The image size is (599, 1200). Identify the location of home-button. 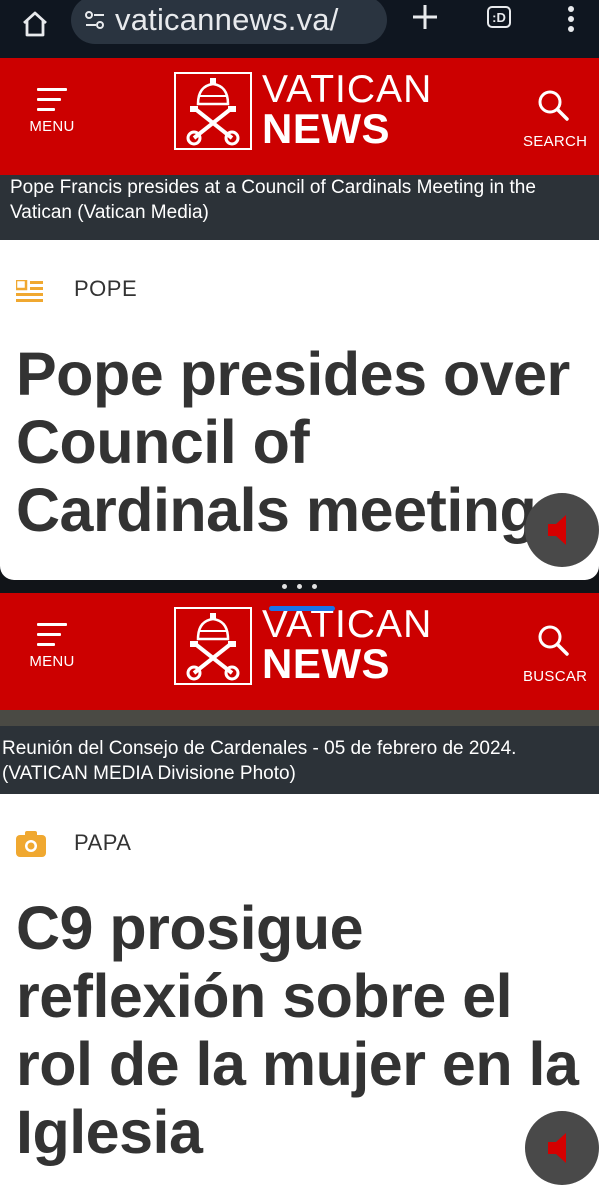
(35, 24).